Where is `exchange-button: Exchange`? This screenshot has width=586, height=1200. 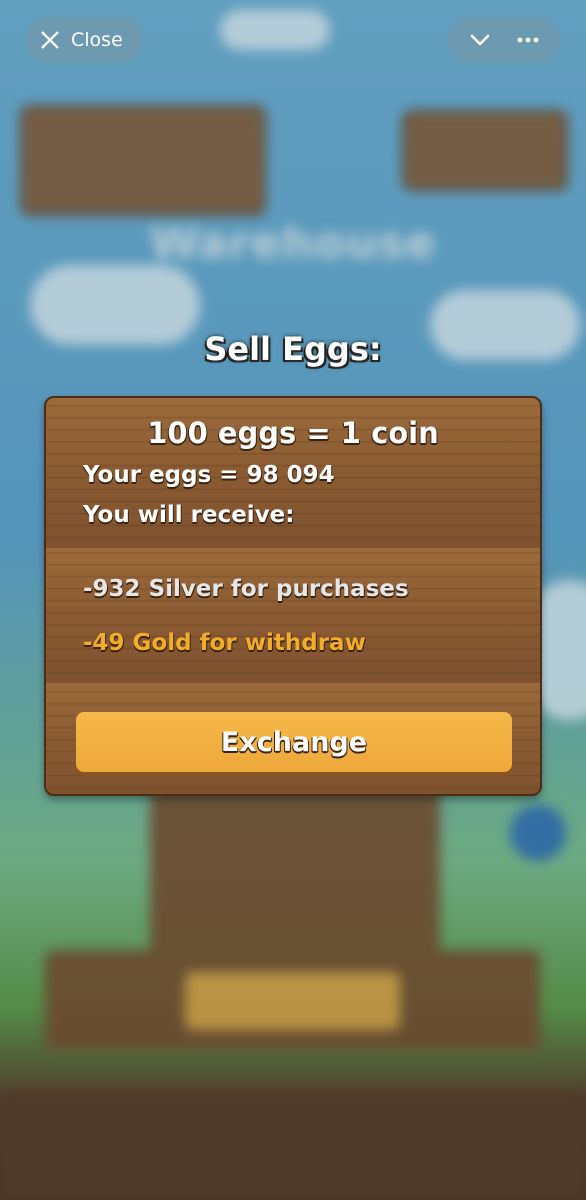 exchange-button: Exchange is located at coordinates (294, 742).